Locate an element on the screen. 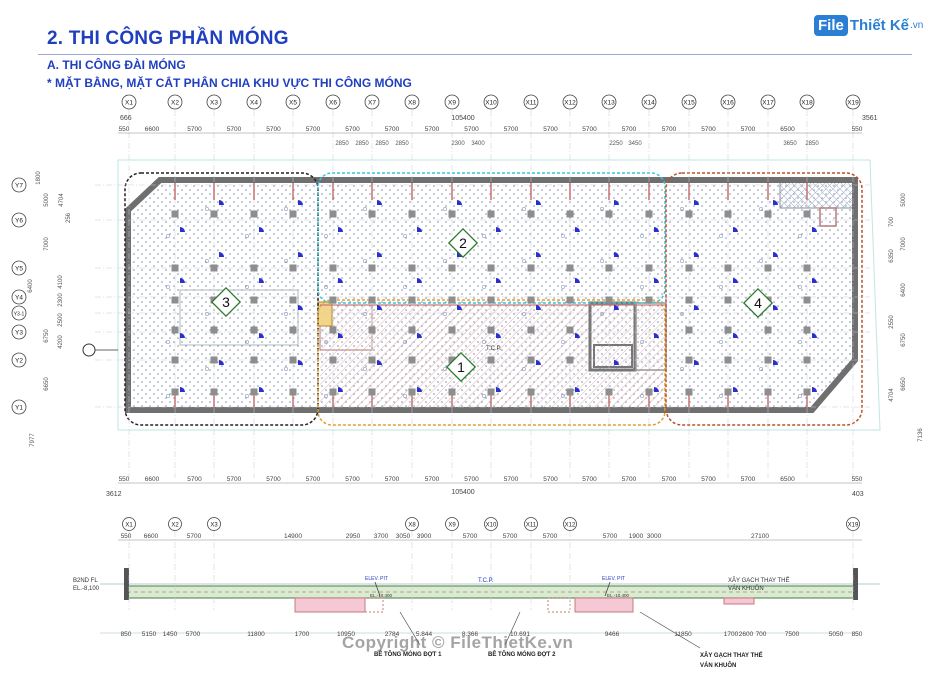  dim-top-11: 5700 is located at coordinates (550, 129).